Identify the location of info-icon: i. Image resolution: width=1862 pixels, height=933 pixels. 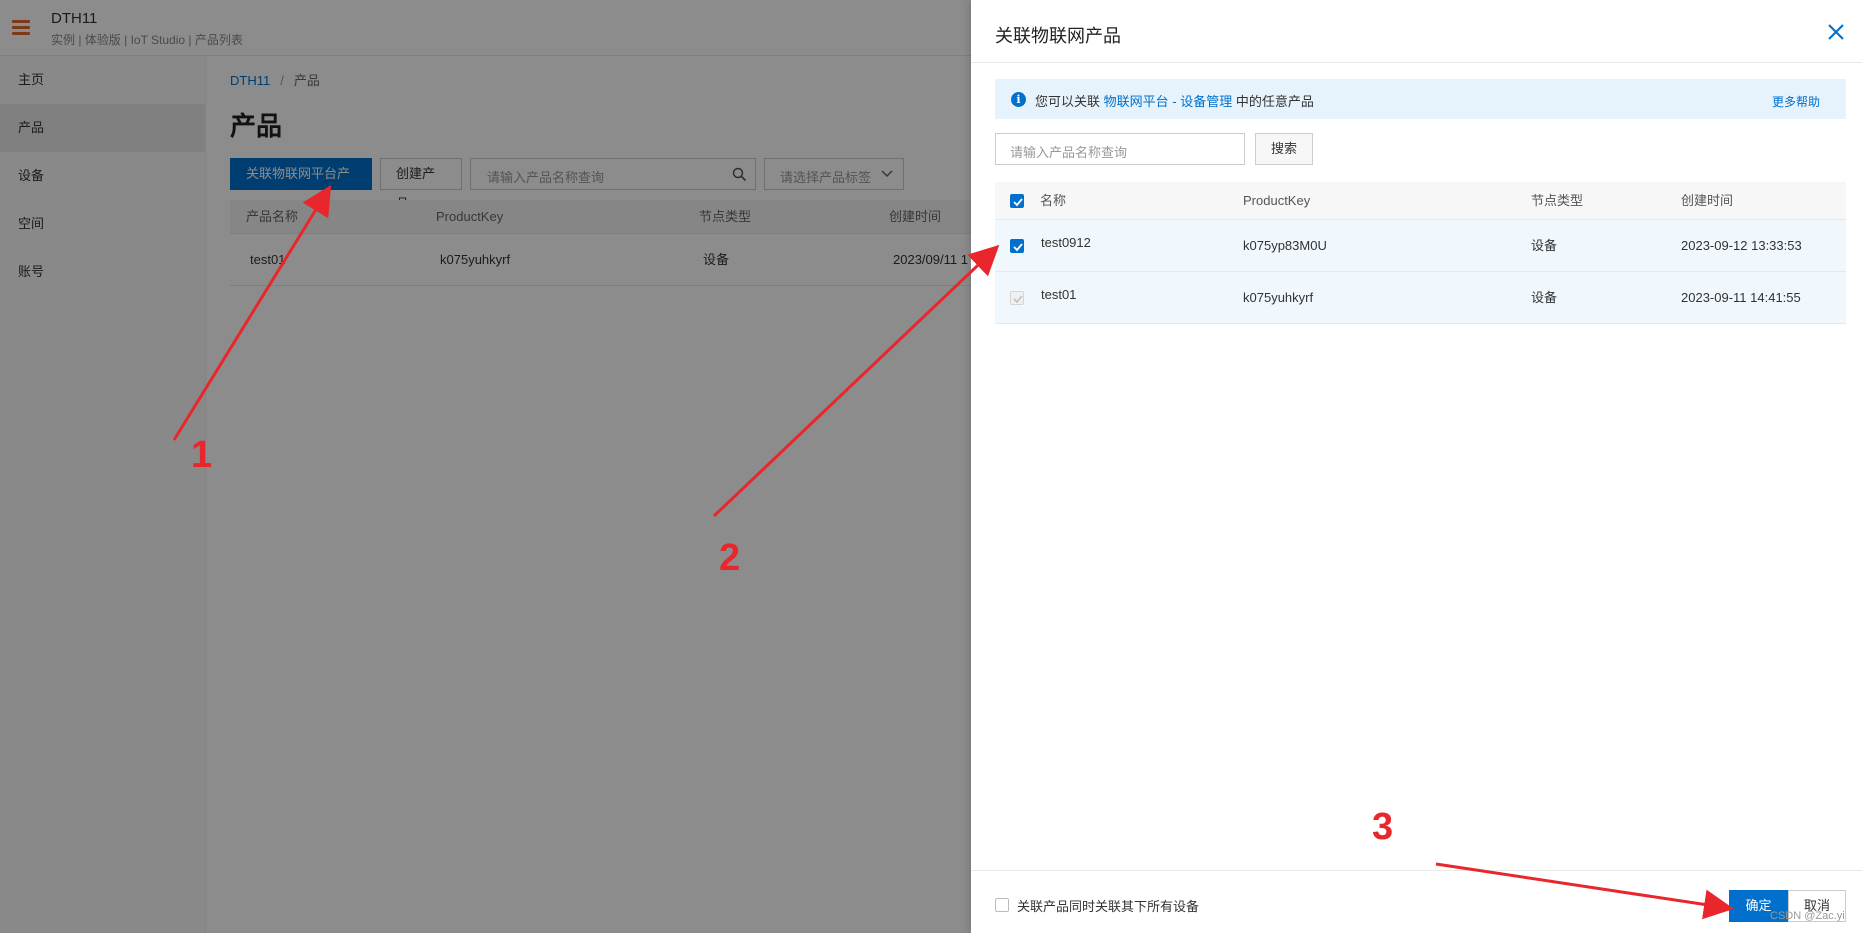
(1018, 99).